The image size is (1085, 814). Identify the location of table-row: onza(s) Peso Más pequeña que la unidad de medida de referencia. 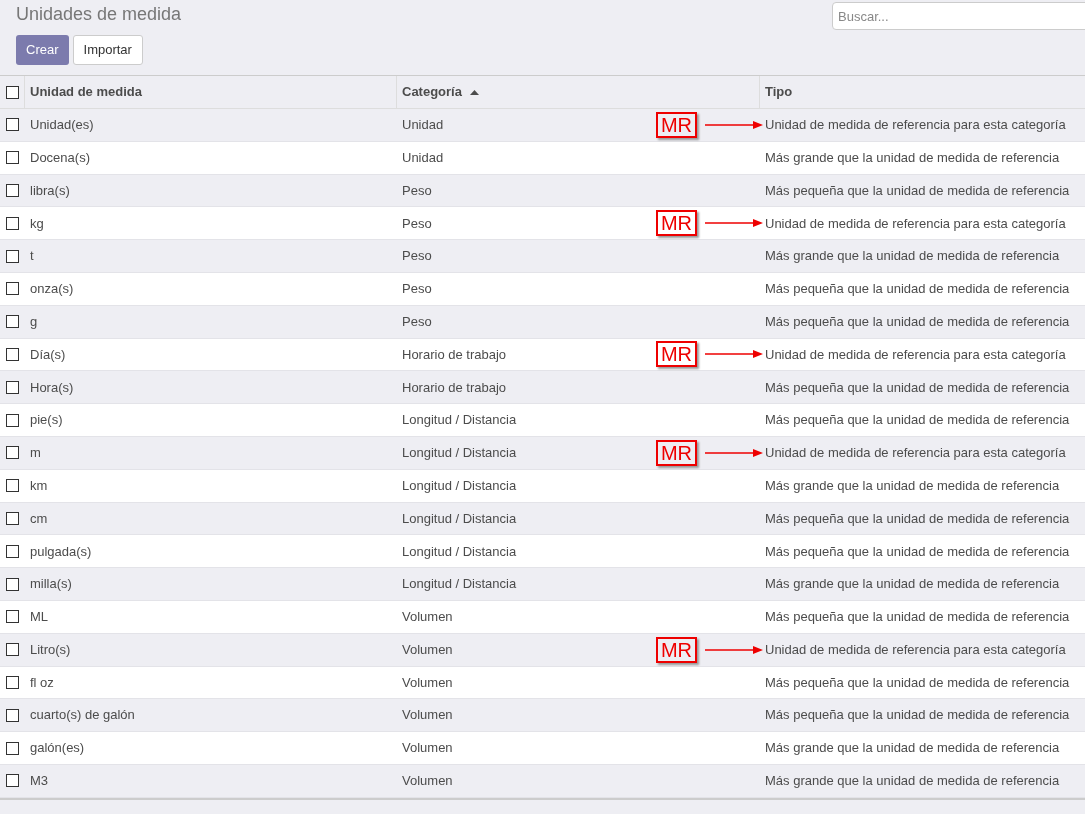
(542, 289).